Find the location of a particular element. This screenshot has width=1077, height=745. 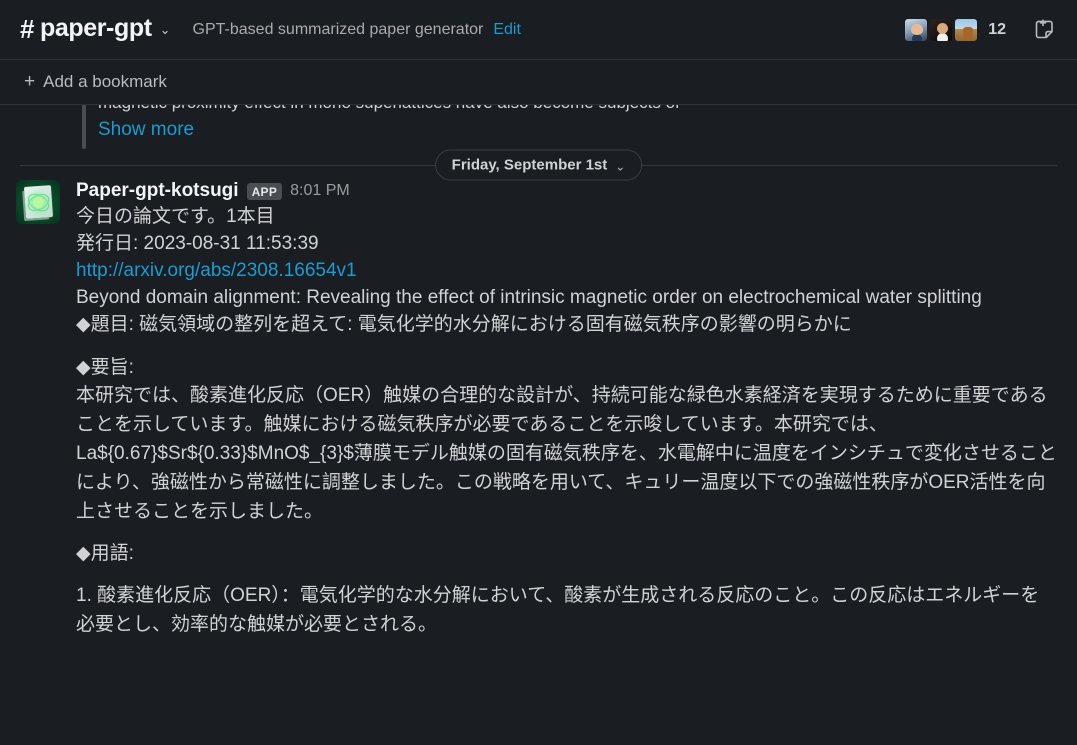

hash-icon: # is located at coordinates (27, 29).